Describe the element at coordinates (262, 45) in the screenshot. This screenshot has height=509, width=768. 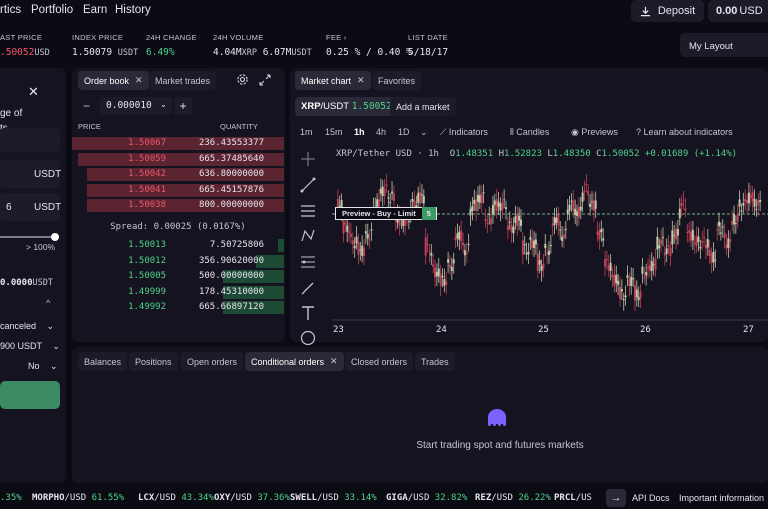
I see `stat-24h-volume: 24H VOLUME 4.04MXRP 6.07MUSDT` at that location.